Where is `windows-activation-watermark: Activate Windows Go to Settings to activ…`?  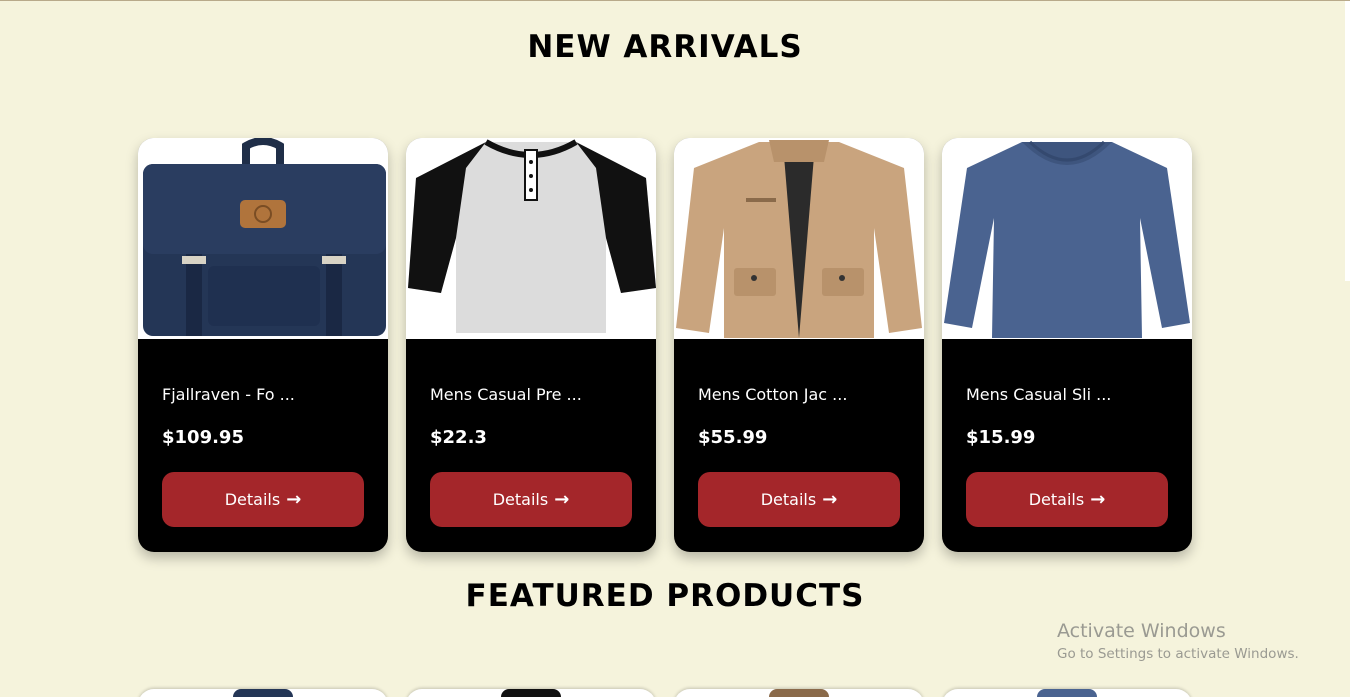 windows-activation-watermark: Activate Windows Go to Settings to activ… is located at coordinates (1178, 641).